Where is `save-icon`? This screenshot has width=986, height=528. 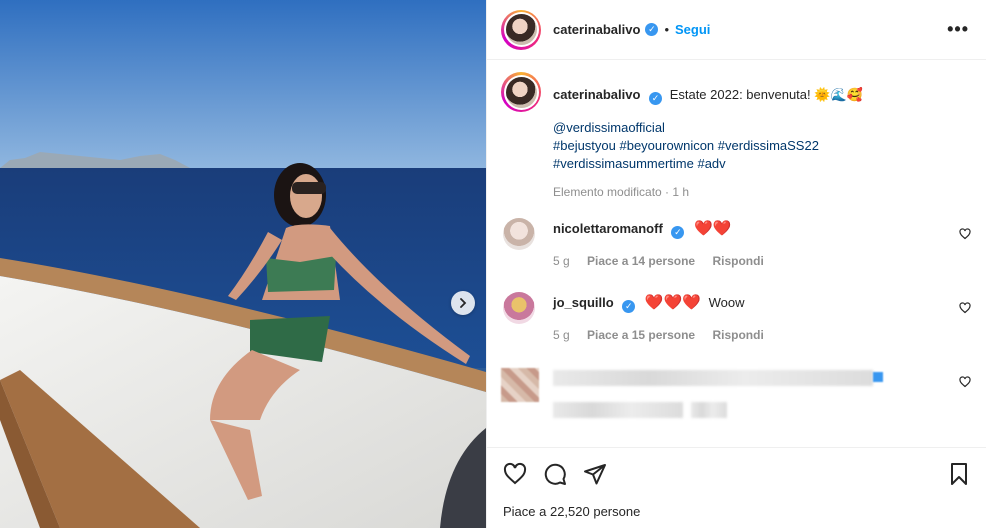 save-icon is located at coordinates (959, 474).